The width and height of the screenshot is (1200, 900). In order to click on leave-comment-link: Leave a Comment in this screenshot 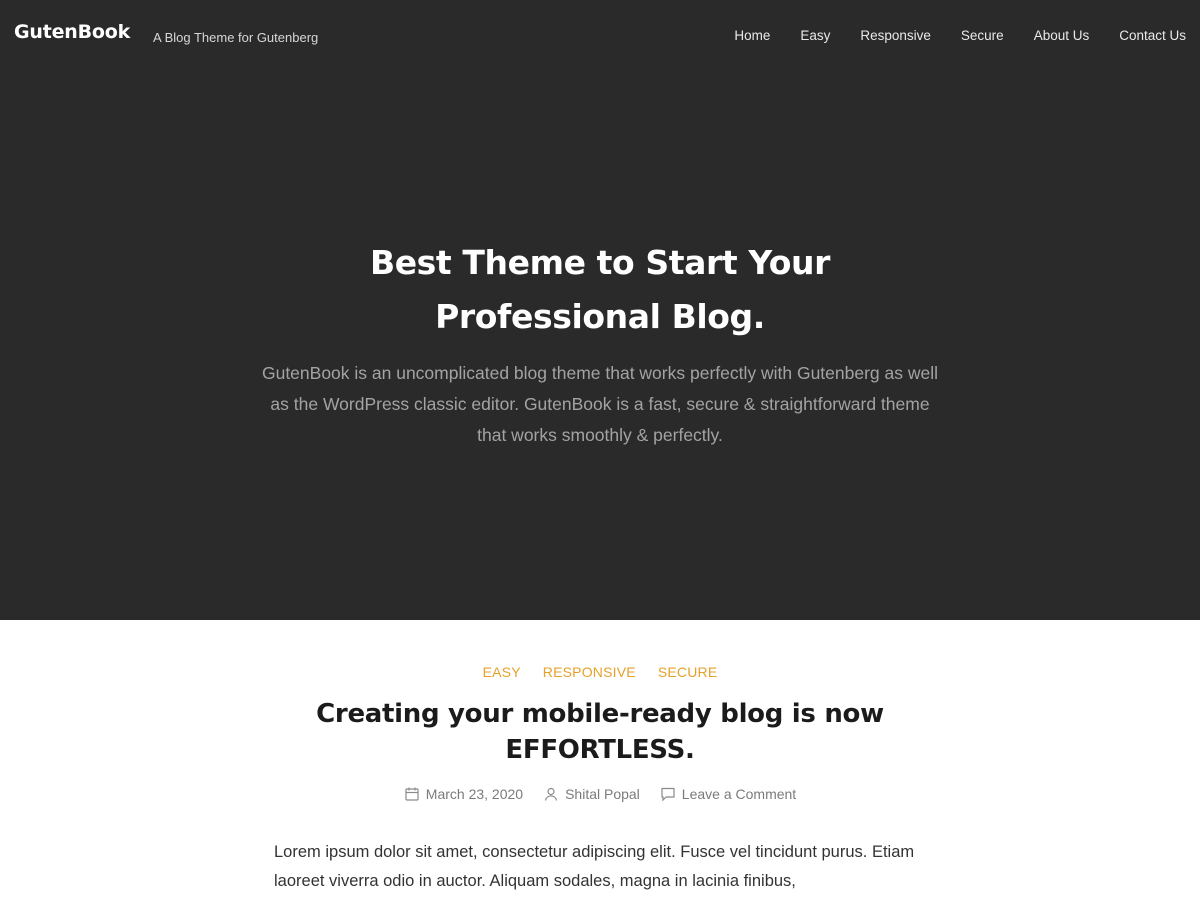, I will do `click(739, 794)`.